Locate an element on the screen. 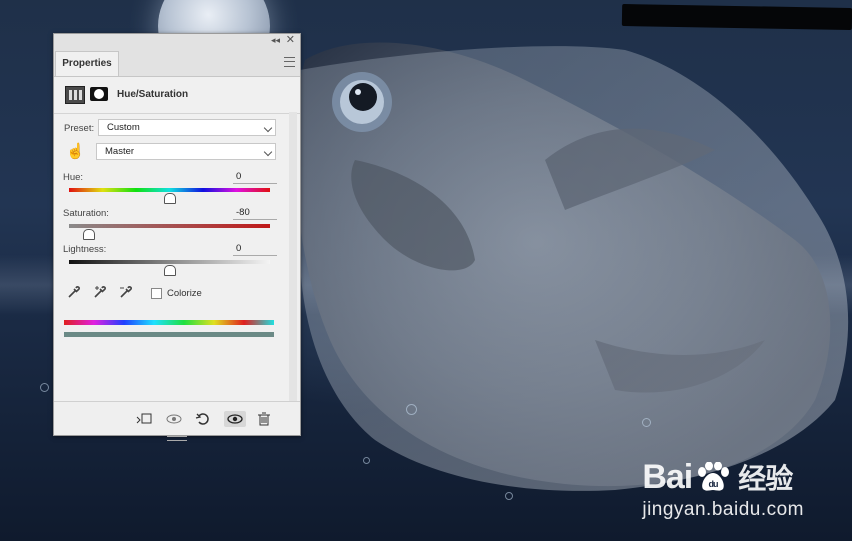  output-color-range-bar is located at coordinates (169, 334).